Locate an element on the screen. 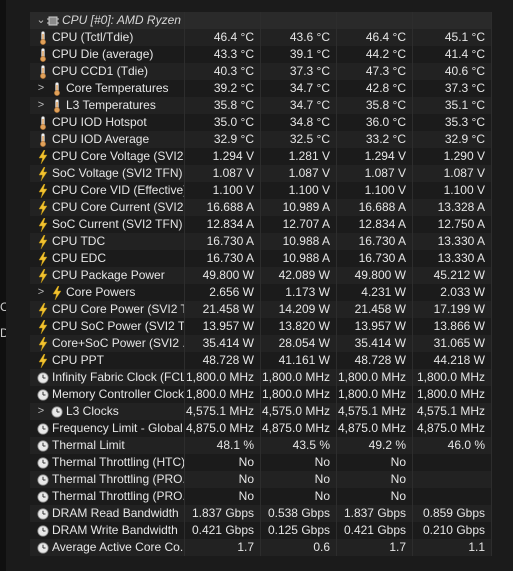 The width and height of the screenshot is (513, 571). sensor-row: > Core Powers 2.656 W 1.173 W 4.231 W 2.033 W is located at coordinates (261, 292).